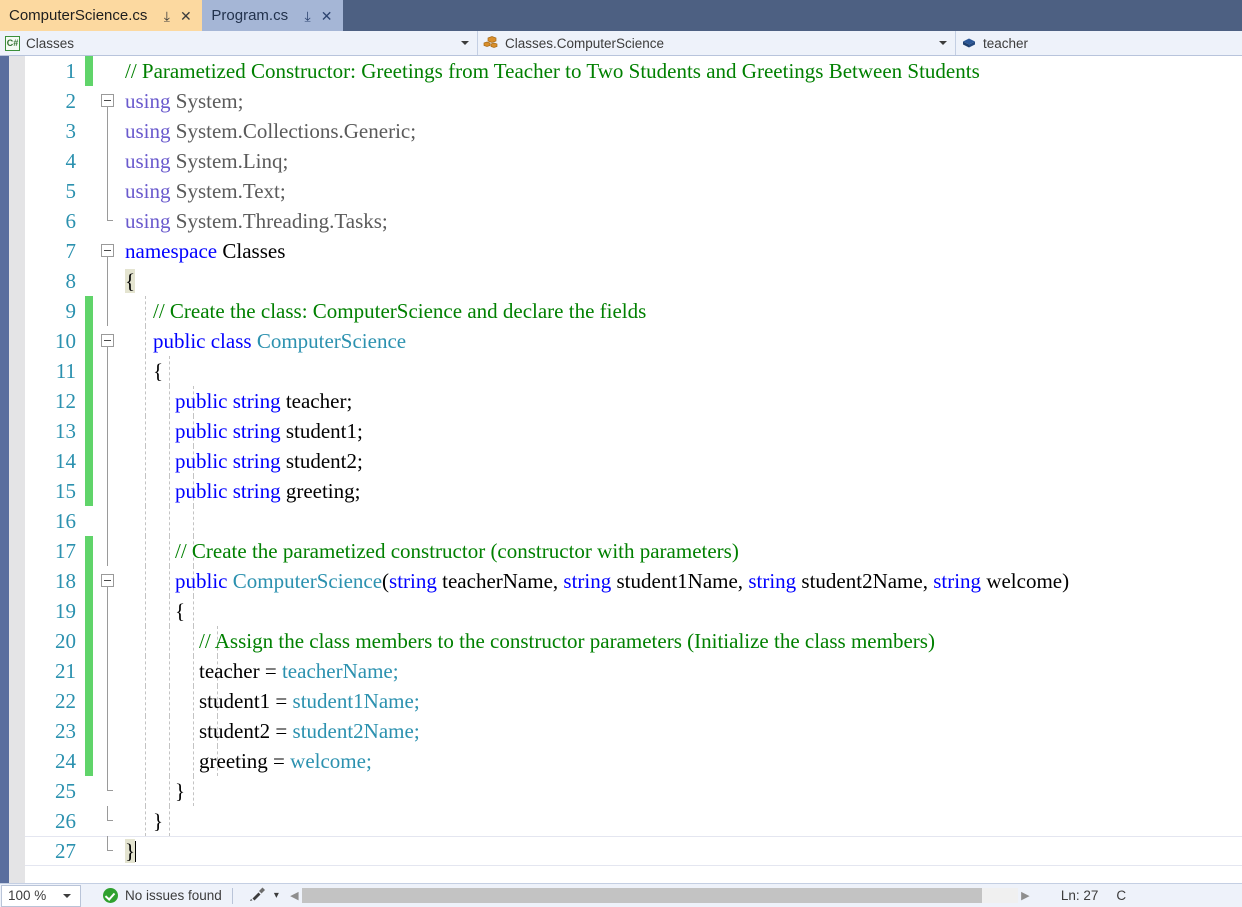 The width and height of the screenshot is (1242, 907). What do you see at coordinates (264, 895) in the screenshot?
I see `code-cleanup-button: ▾` at bounding box center [264, 895].